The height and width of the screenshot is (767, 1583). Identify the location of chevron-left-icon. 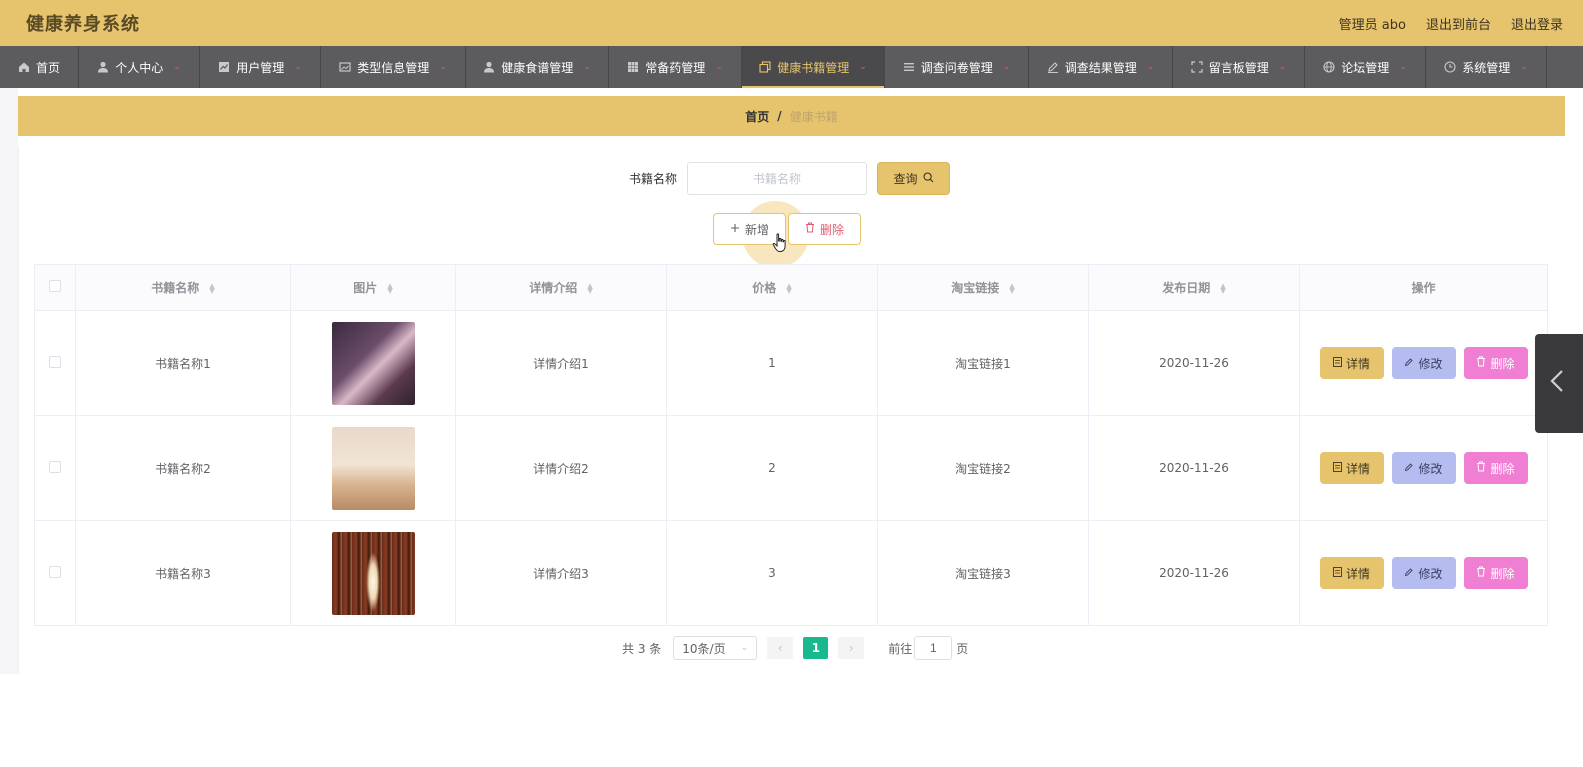
(1557, 384).